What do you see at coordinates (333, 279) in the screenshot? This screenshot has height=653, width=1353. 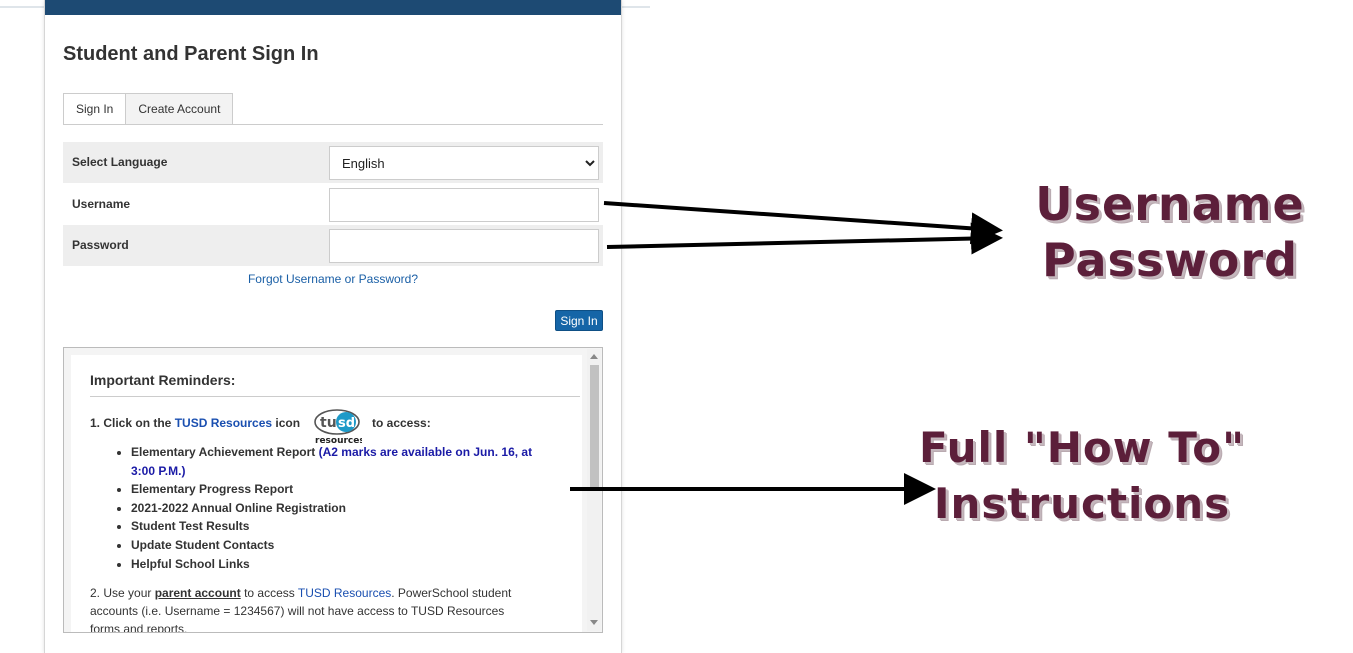 I see `forgot-credentials-link: Forgot Username or Password?` at bounding box center [333, 279].